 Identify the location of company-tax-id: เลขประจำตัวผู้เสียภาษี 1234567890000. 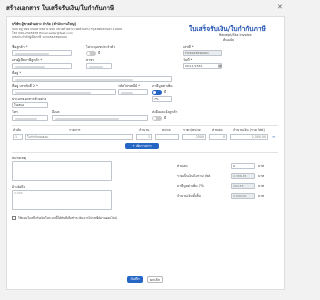
(39, 37).